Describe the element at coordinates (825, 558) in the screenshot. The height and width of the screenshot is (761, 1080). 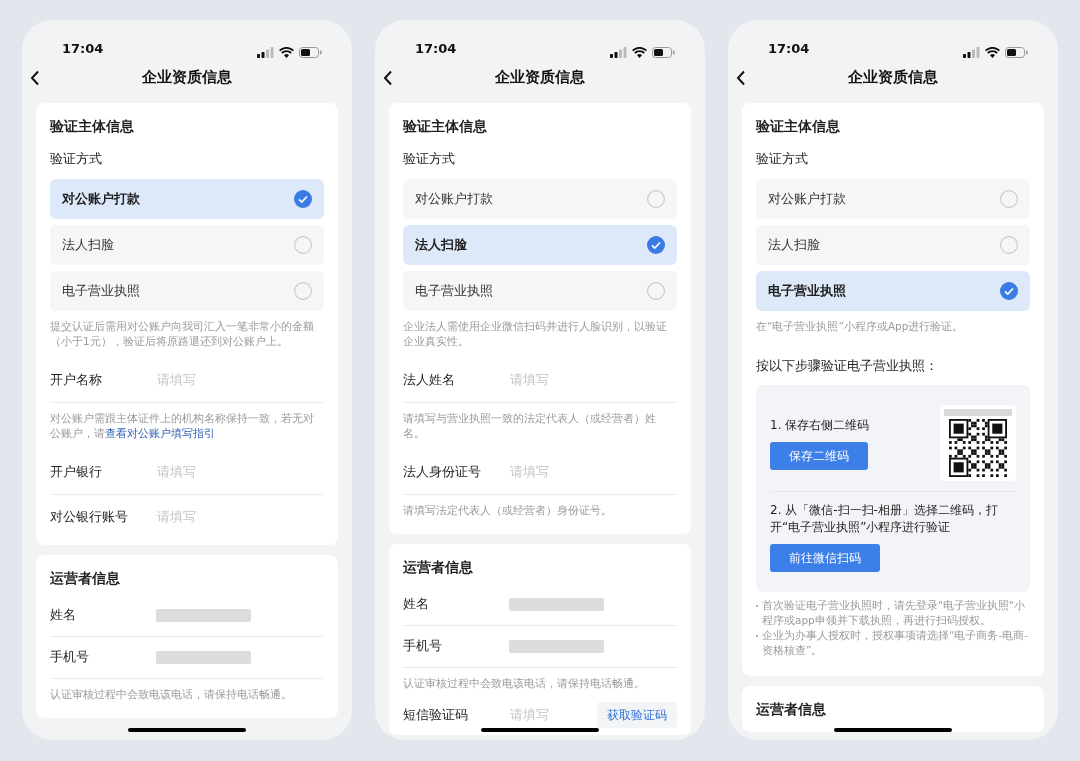
I see `step-button: 前往微信扫码` at that location.